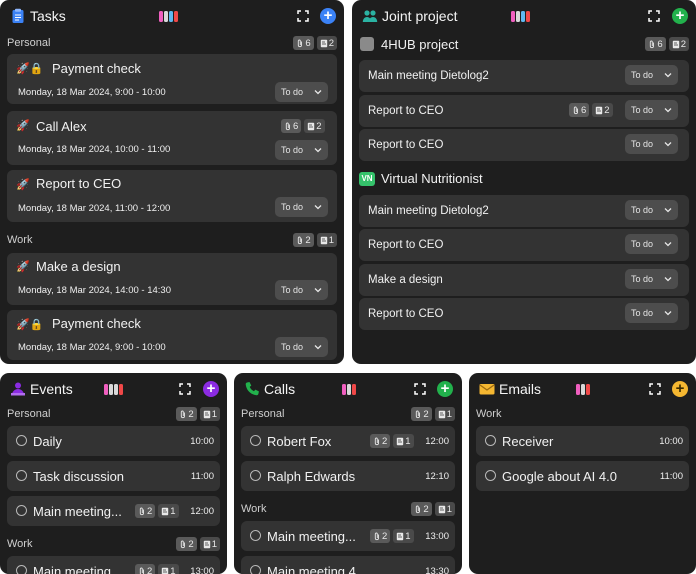 The image size is (696, 574). Describe the element at coordinates (520, 389) in the screenshot. I see `emails-title: Emails` at that location.